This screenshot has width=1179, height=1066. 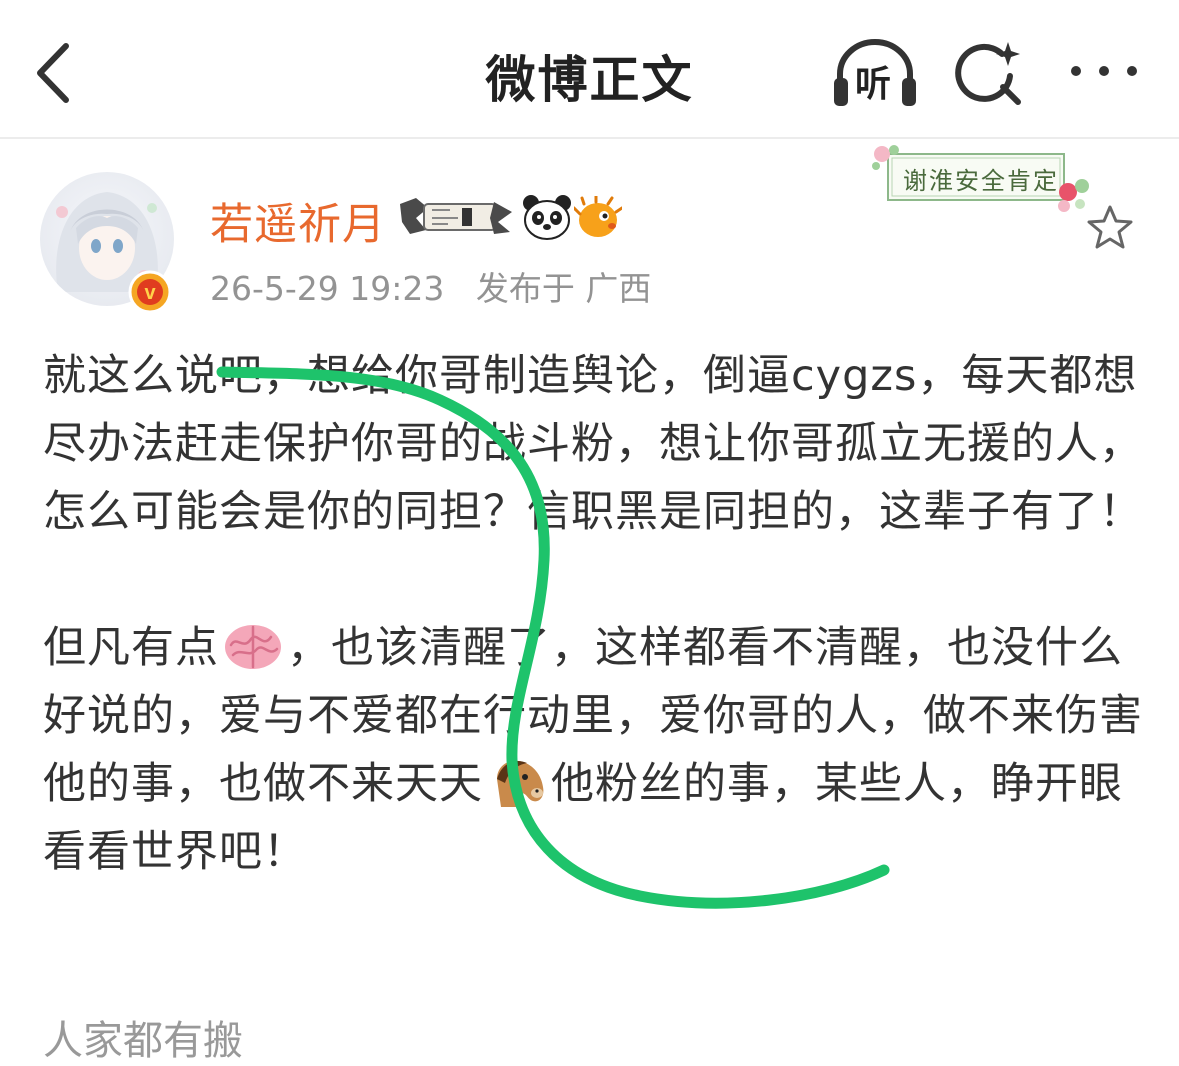 I want to click on panda-icon, so click(x=547, y=217).